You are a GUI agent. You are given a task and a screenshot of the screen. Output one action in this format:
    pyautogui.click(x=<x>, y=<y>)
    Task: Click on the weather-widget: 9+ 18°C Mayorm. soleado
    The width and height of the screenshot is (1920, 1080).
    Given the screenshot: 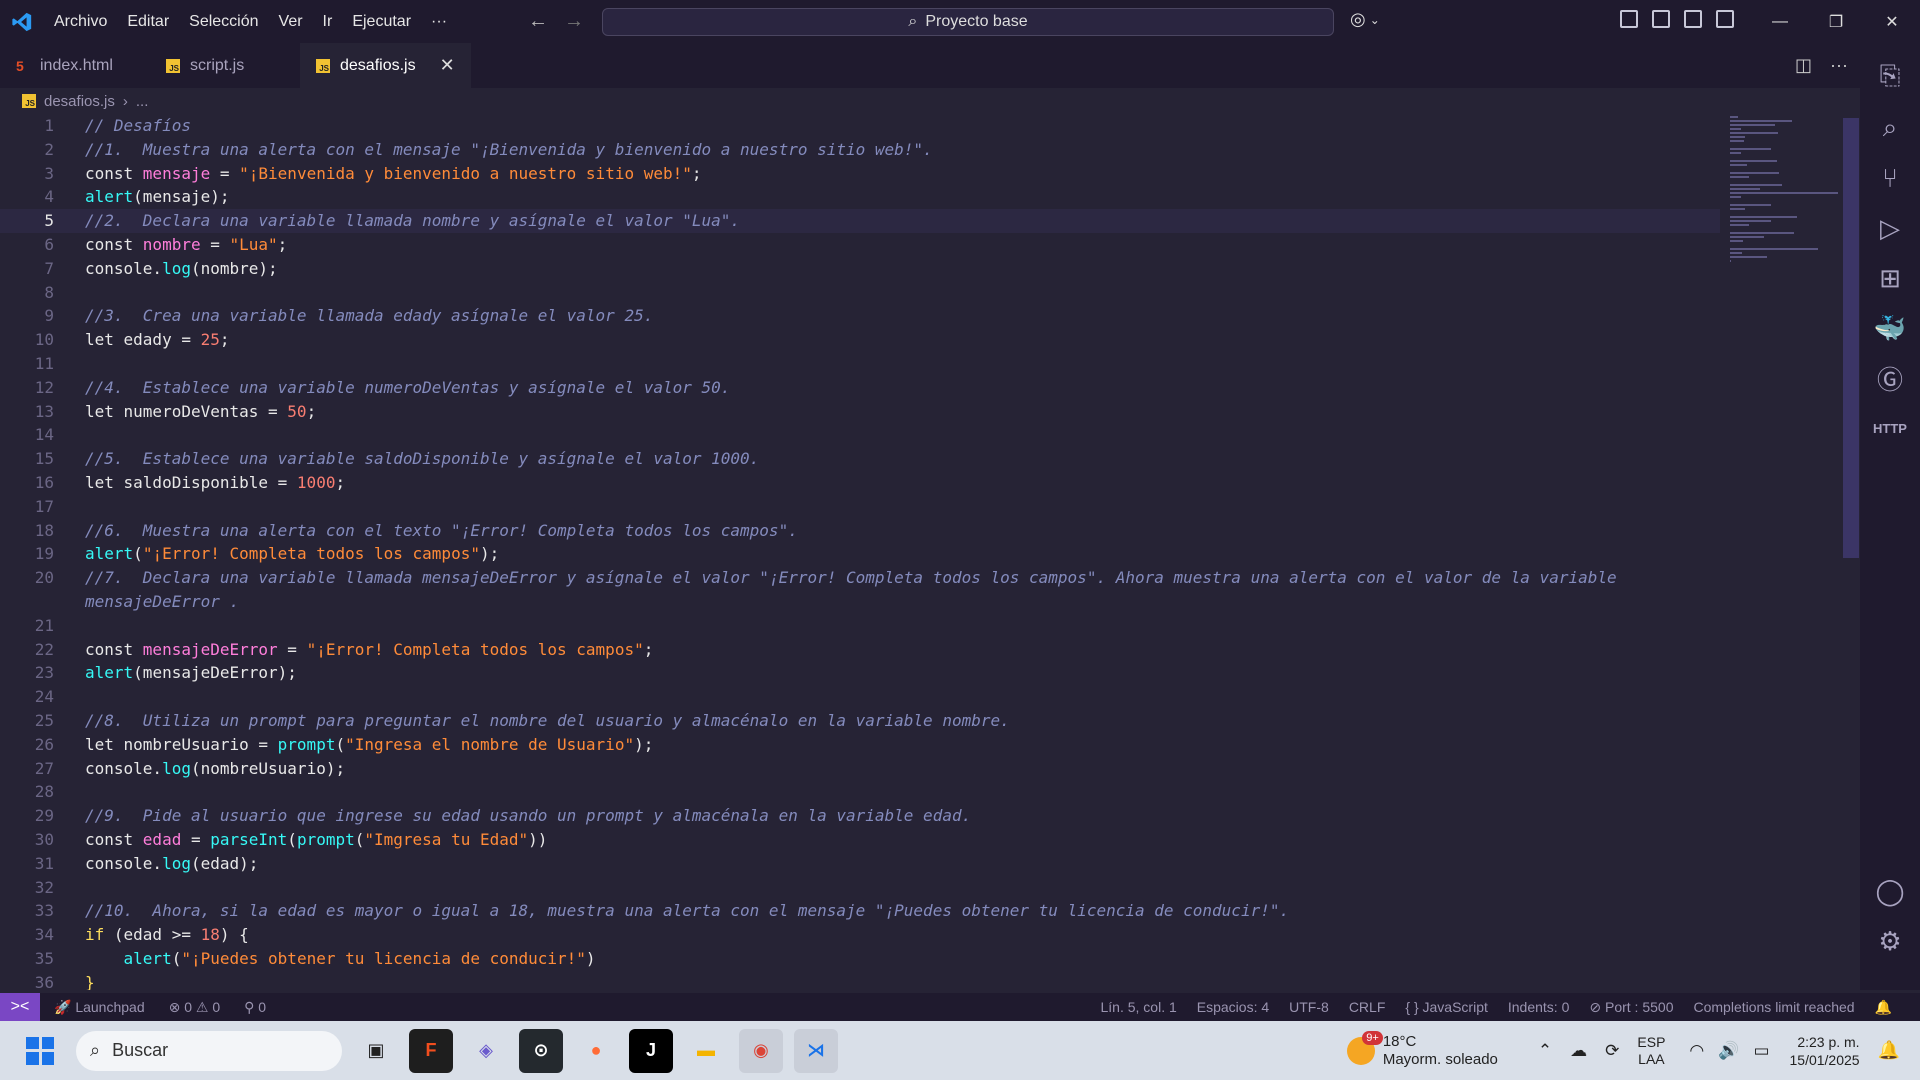 What is the action you would take?
    pyautogui.click(x=1422, y=1049)
    